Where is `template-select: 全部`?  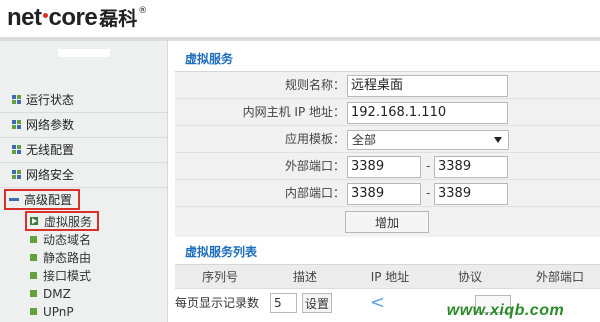
template-select: 全部 is located at coordinates (428, 140).